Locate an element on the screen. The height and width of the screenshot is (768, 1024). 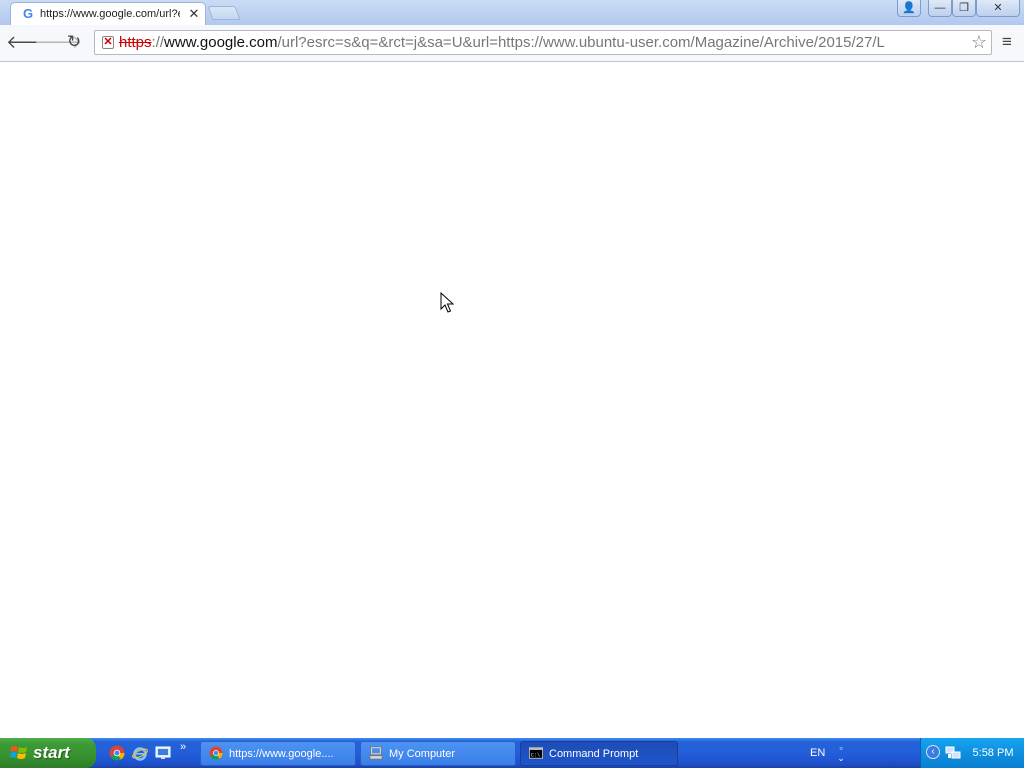
show-desktop-icon is located at coordinates (163, 753).